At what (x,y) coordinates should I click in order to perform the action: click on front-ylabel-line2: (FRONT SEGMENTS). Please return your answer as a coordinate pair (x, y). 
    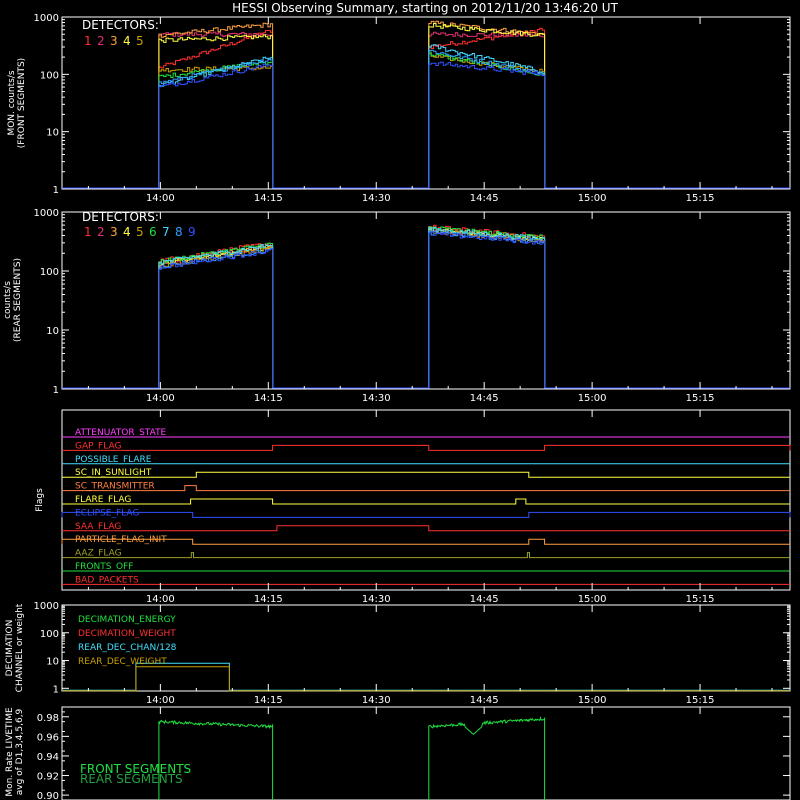
    Looking at the image, I should click on (22, 103).